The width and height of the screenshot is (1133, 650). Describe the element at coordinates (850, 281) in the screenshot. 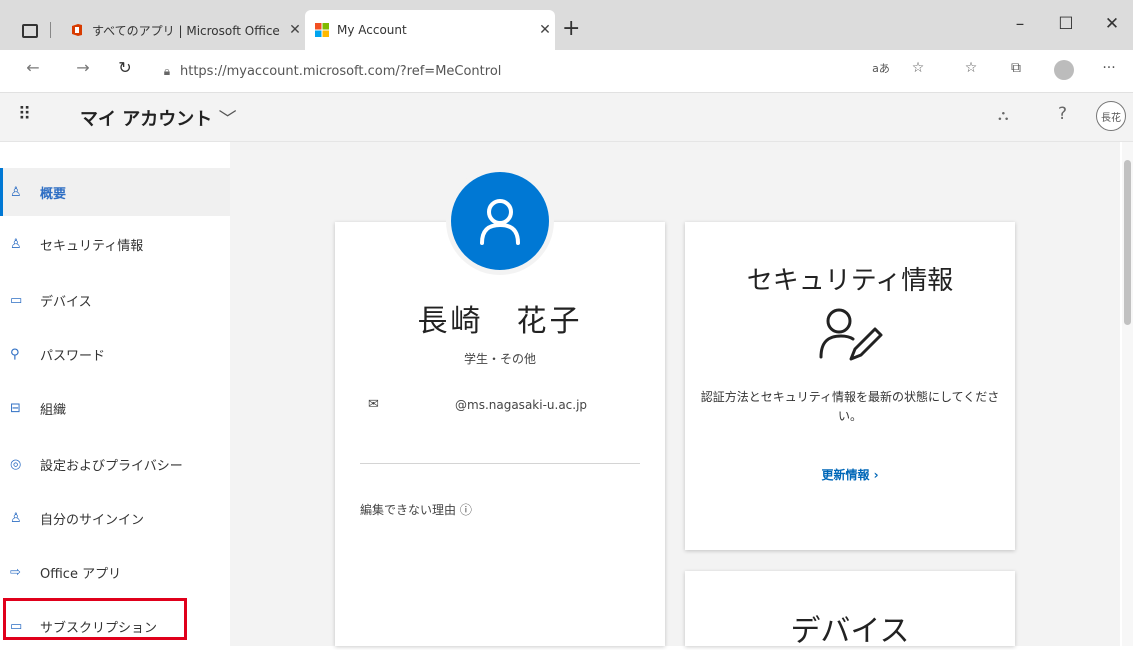

I see `security-card-title: セキュリティ情報` at that location.